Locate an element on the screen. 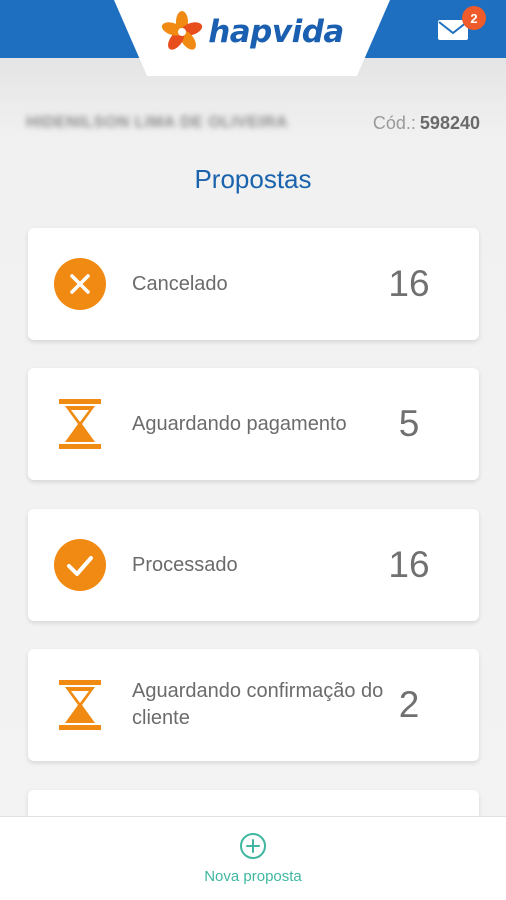  status-count: 2 is located at coordinates (409, 704).